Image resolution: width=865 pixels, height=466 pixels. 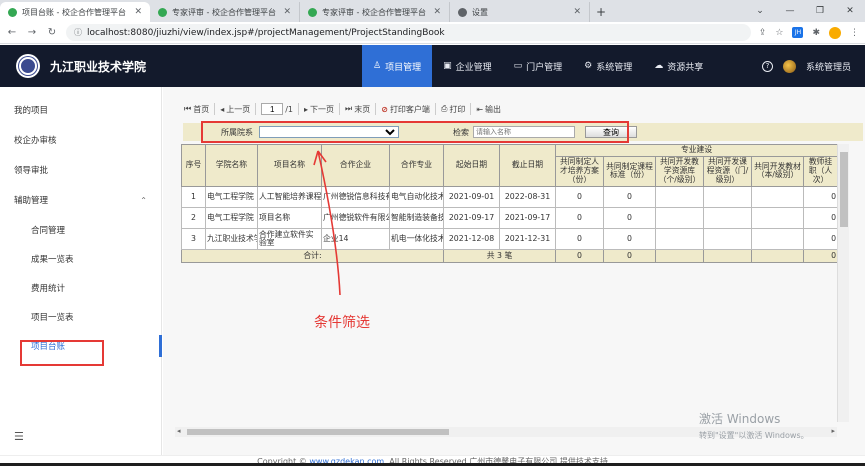 What do you see at coordinates (850, 11) in the screenshot?
I see `close-window-icon: ✕` at bounding box center [850, 11].